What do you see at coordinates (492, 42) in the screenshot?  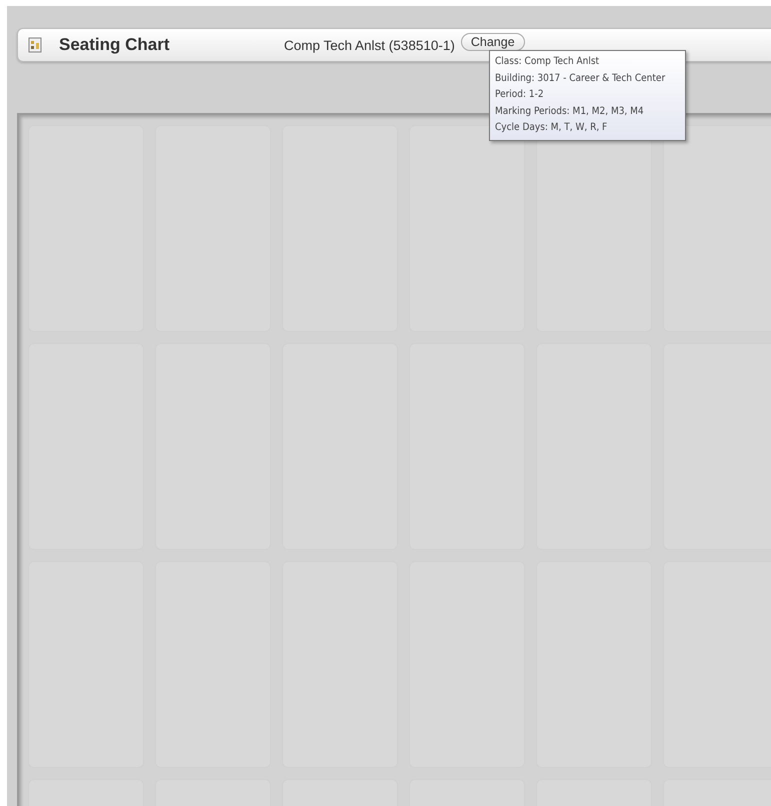 I see `change-button: Change` at bounding box center [492, 42].